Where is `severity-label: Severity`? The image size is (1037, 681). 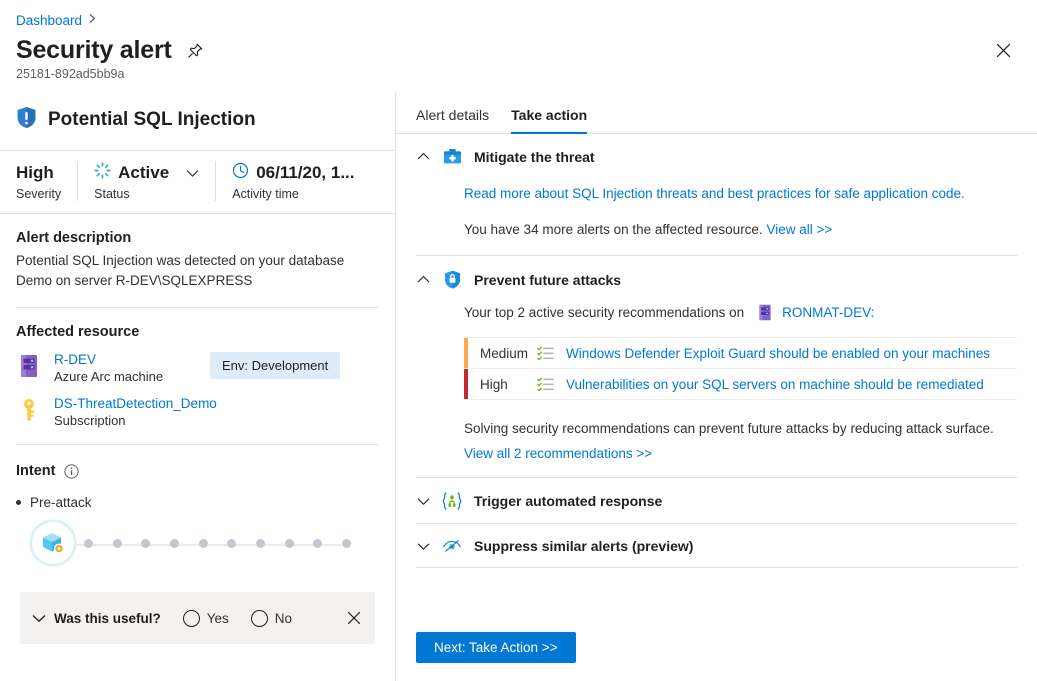 severity-label: Severity is located at coordinates (39, 194).